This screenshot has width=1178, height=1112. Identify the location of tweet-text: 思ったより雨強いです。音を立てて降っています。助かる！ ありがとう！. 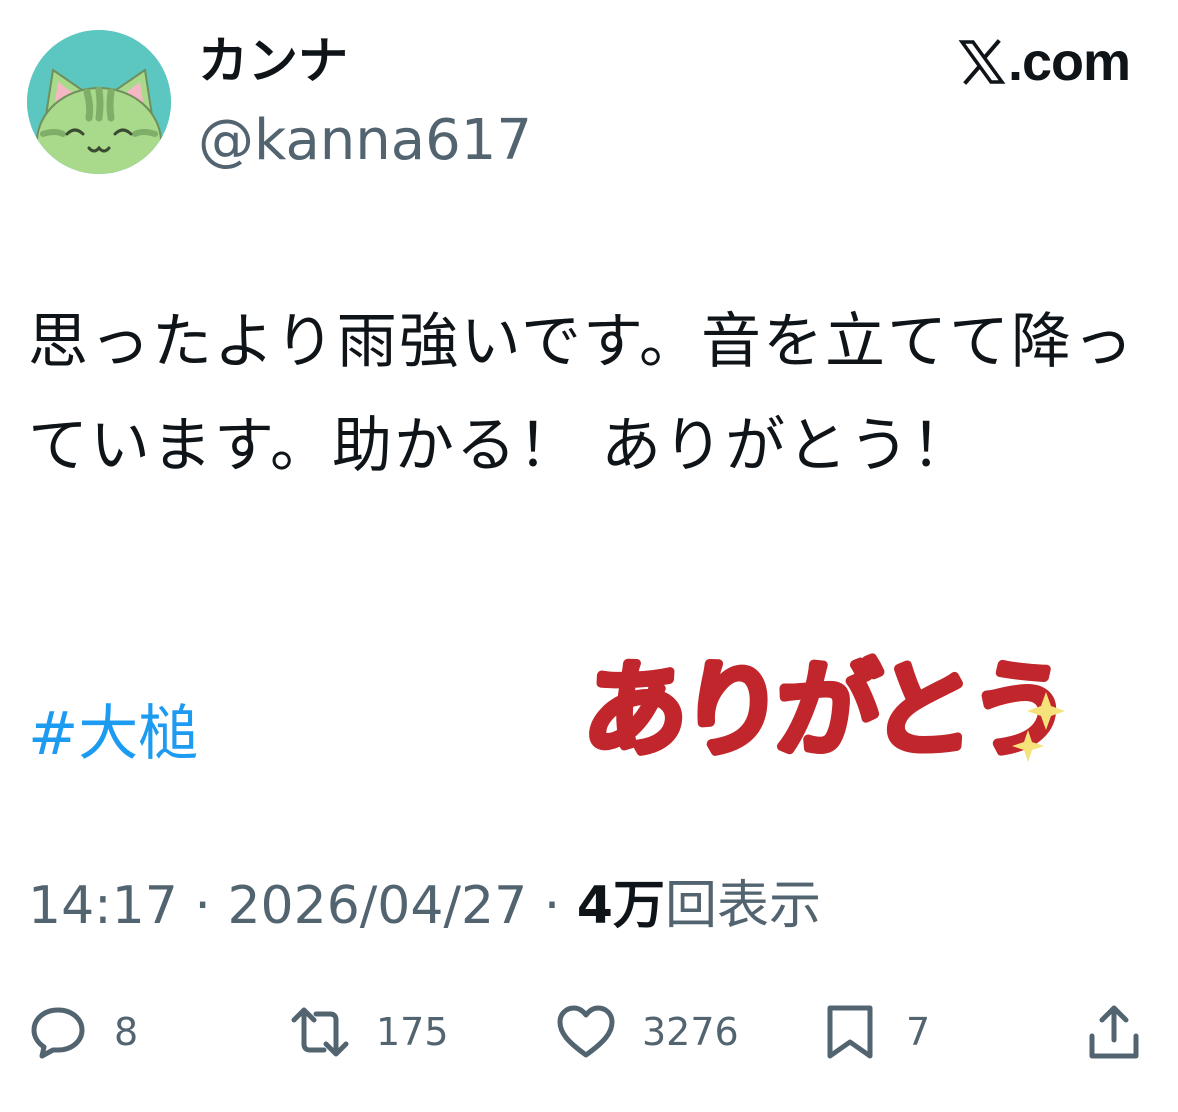
(581, 394).